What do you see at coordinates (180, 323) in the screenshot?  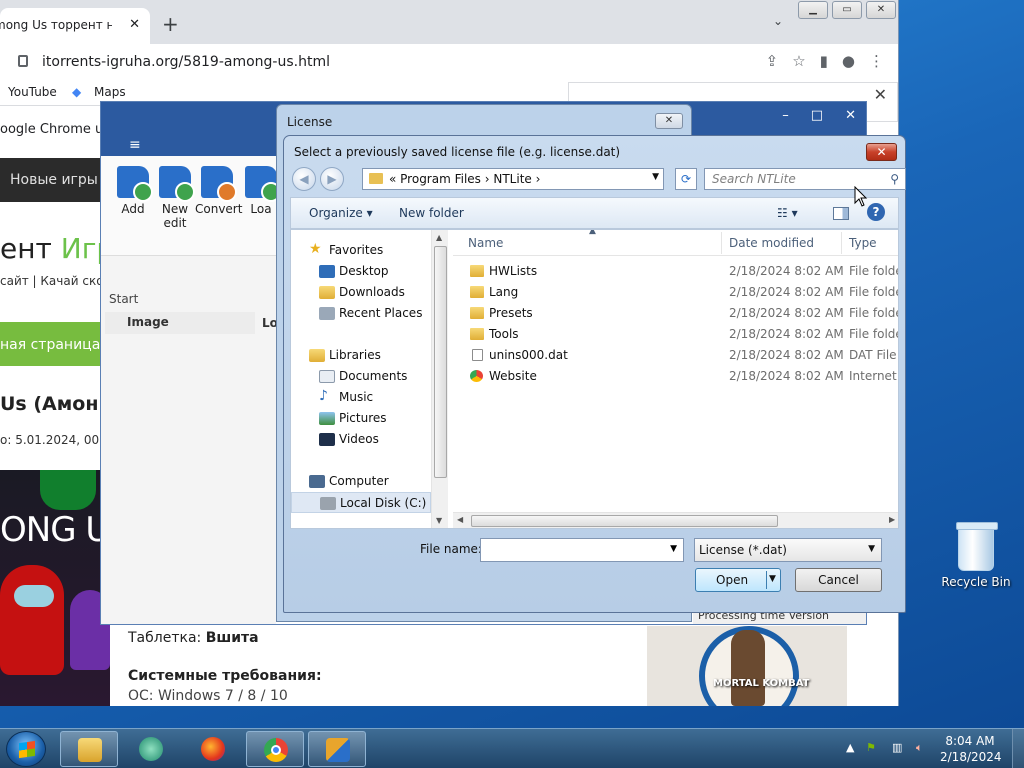 I see `image-column-header: Image` at bounding box center [180, 323].